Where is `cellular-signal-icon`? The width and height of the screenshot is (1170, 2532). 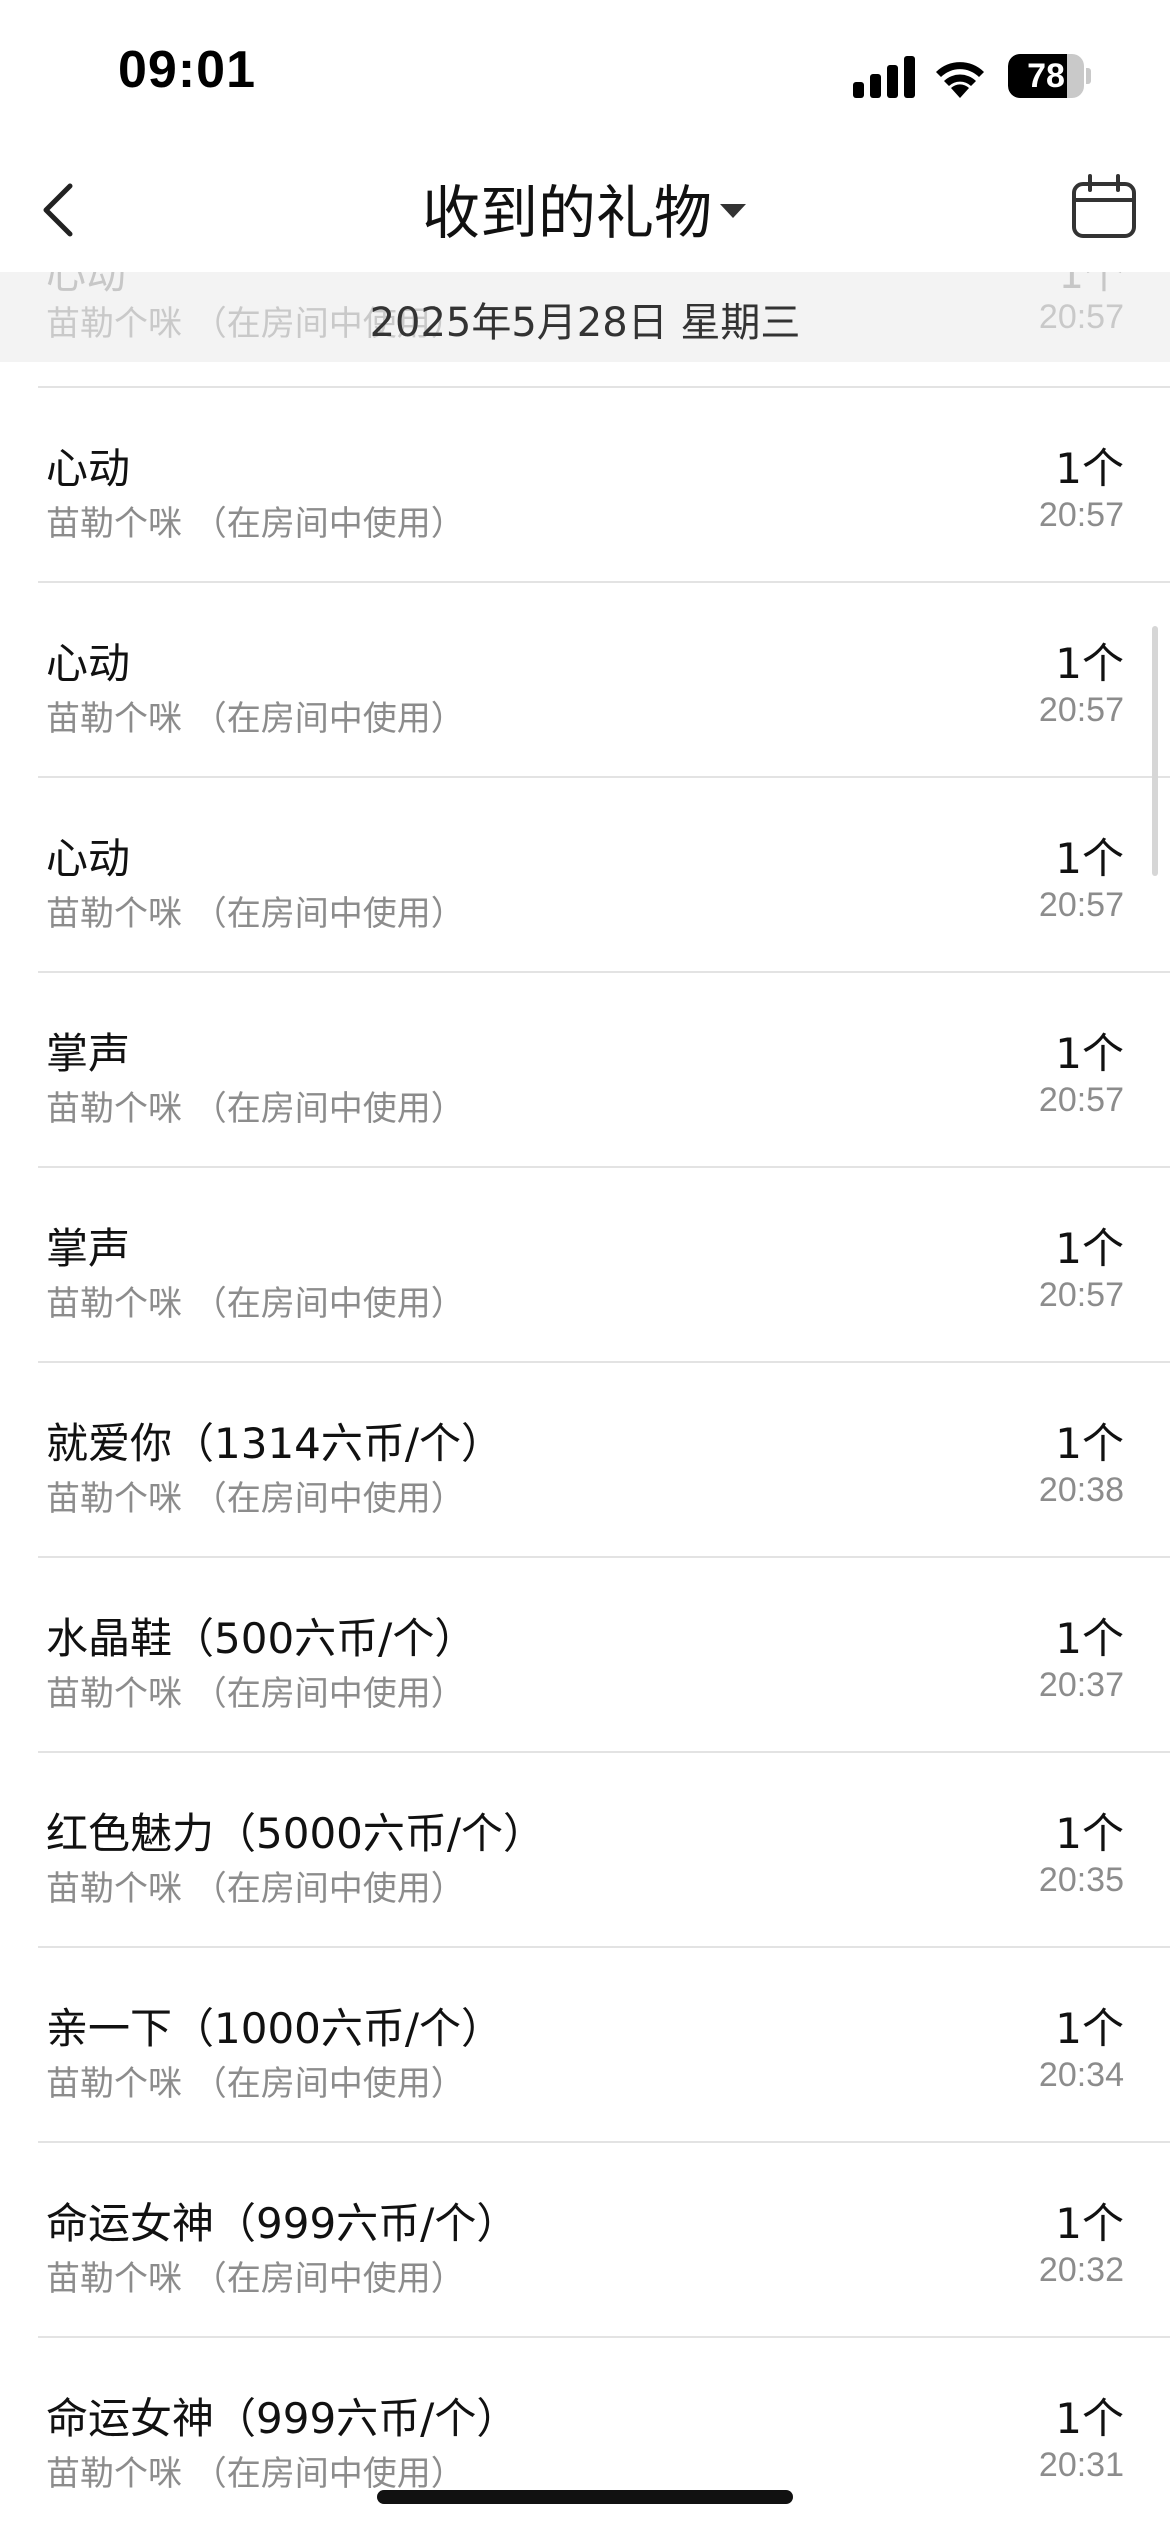
cellular-signal-icon is located at coordinates (884, 77).